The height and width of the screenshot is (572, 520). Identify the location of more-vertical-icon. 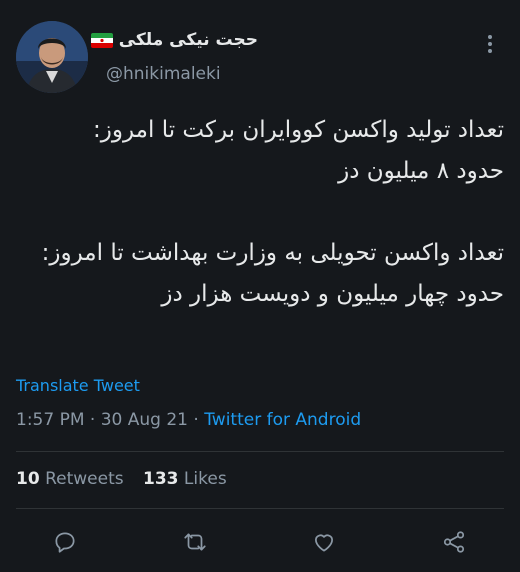
(490, 44).